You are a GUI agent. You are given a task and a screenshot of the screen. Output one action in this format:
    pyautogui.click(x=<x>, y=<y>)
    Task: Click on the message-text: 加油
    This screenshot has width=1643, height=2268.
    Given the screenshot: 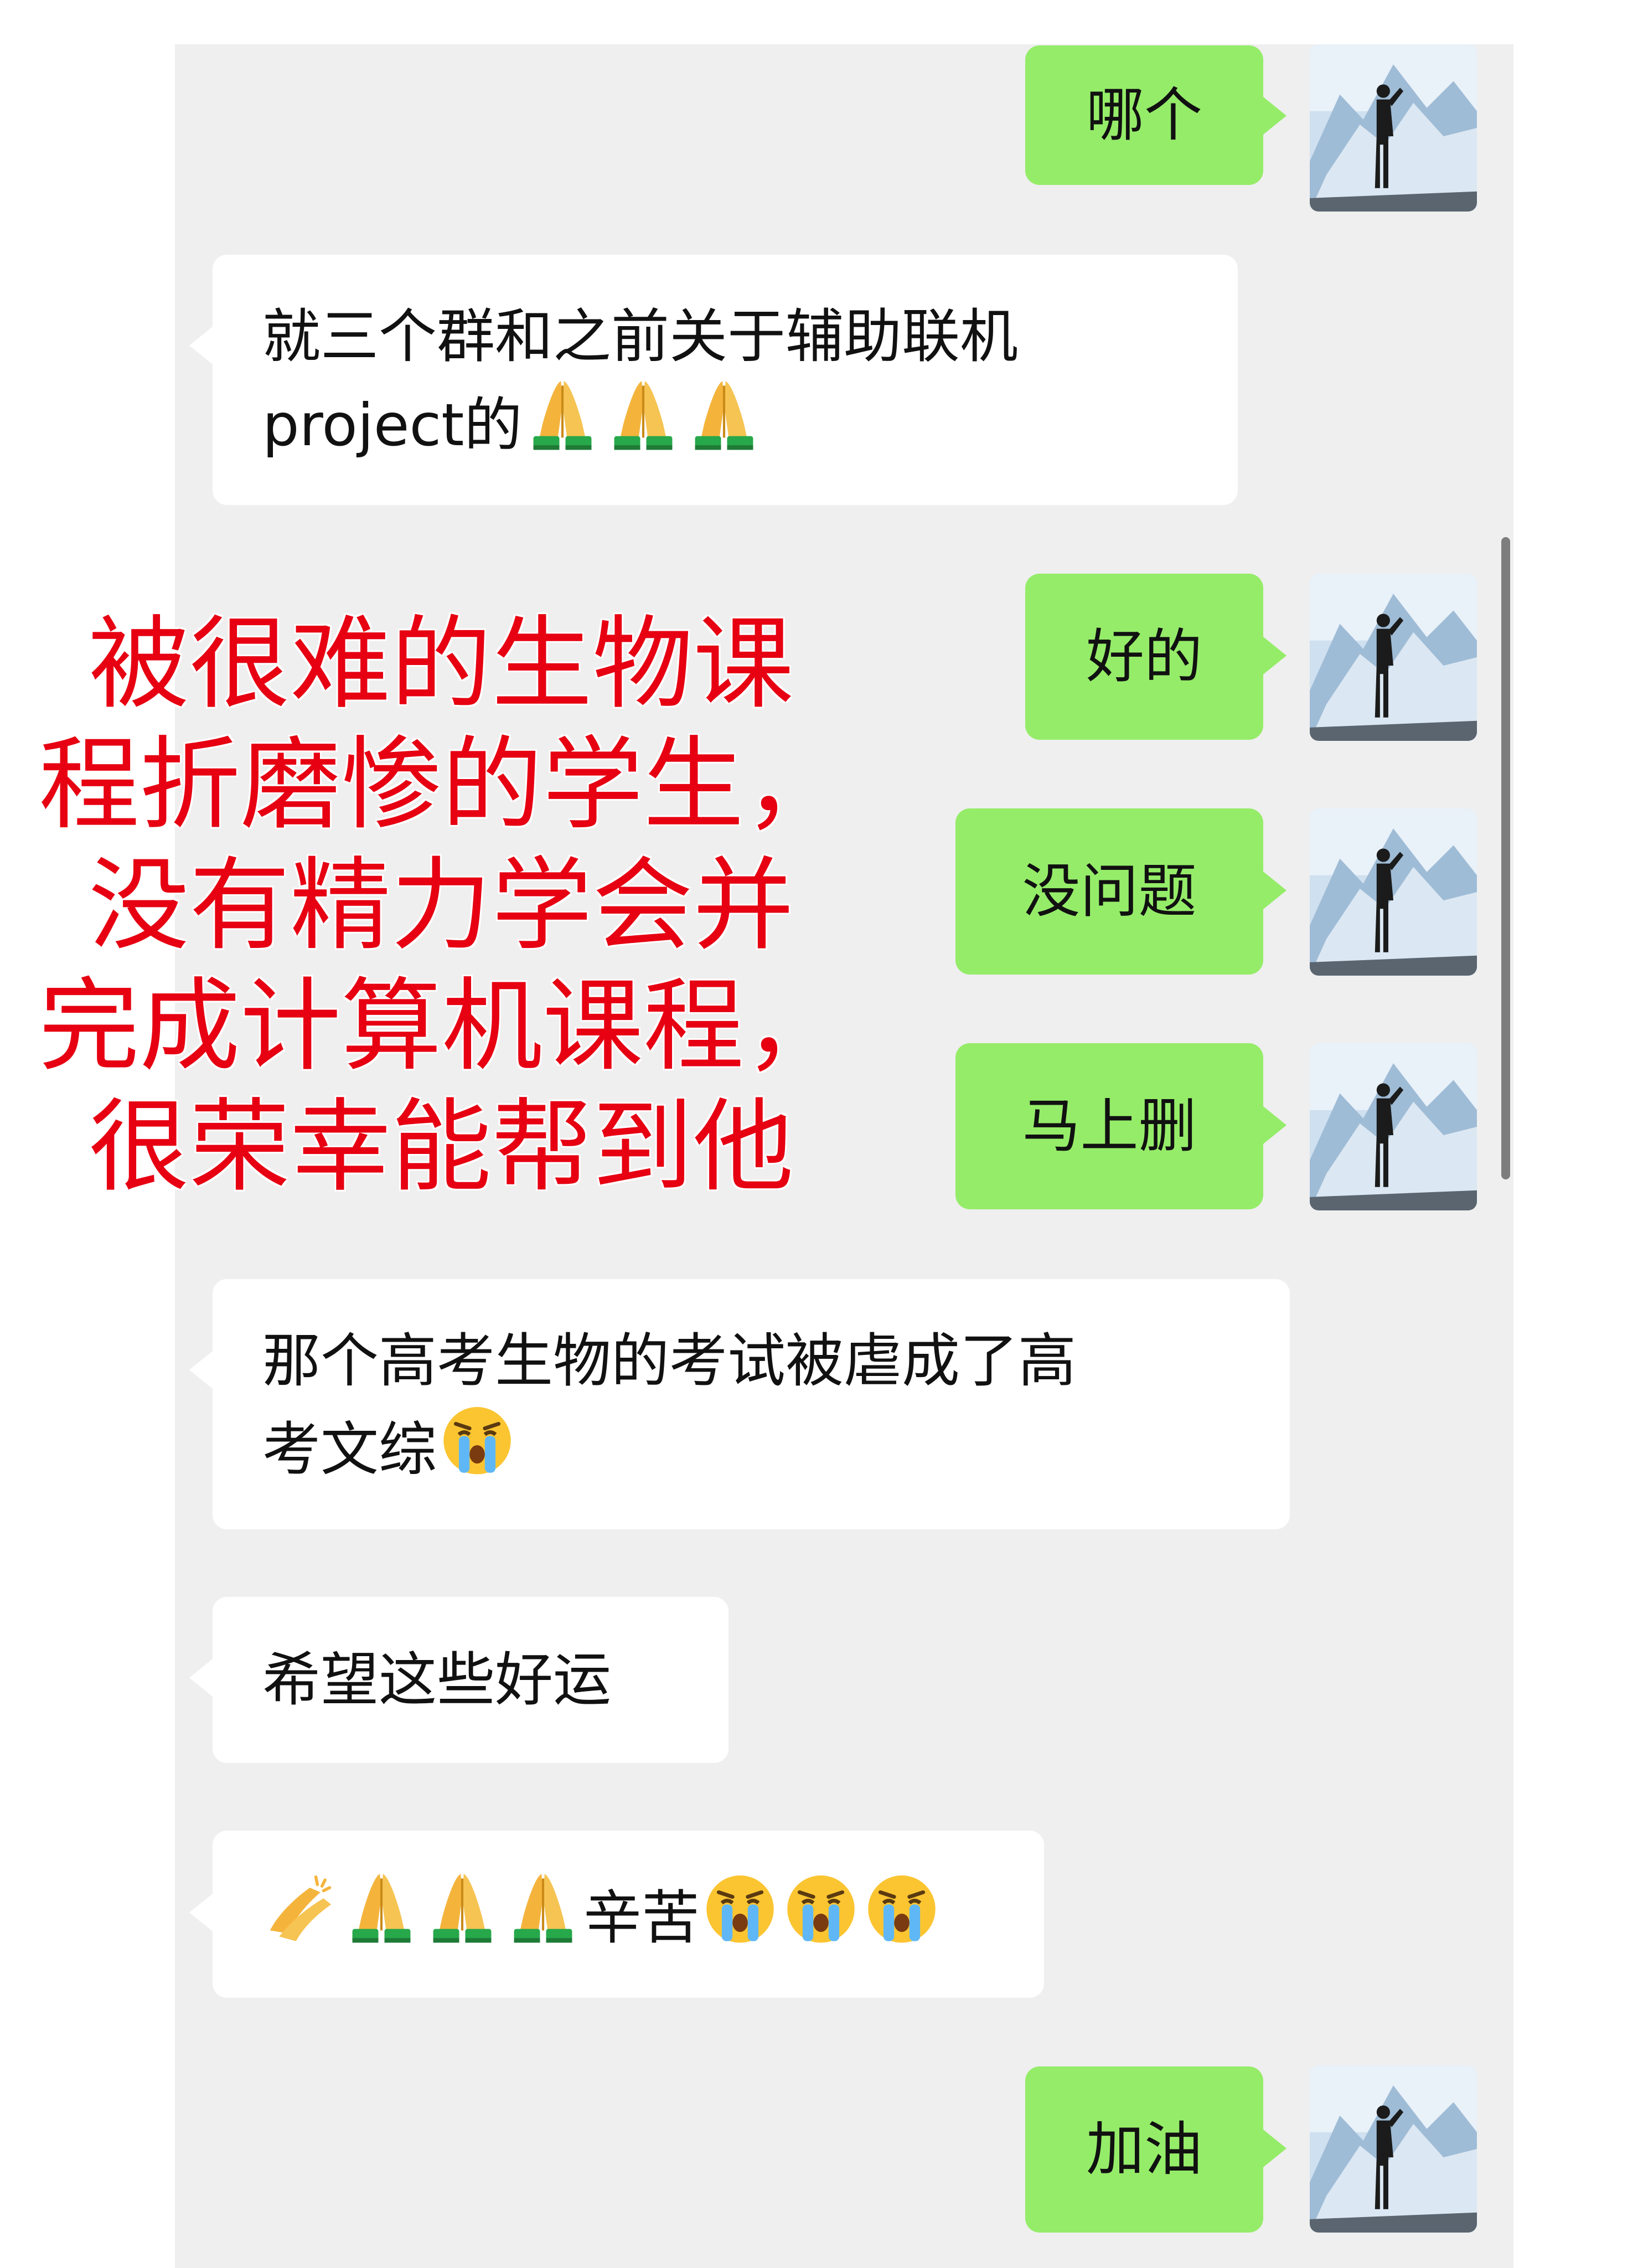 What is the action you would take?
    pyautogui.click(x=1144, y=2149)
    